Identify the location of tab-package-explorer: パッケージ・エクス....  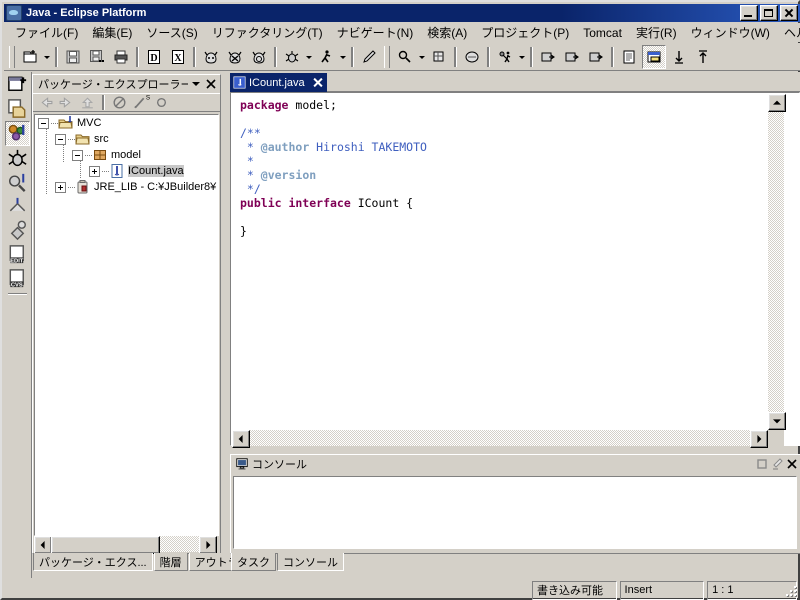
(93, 562).